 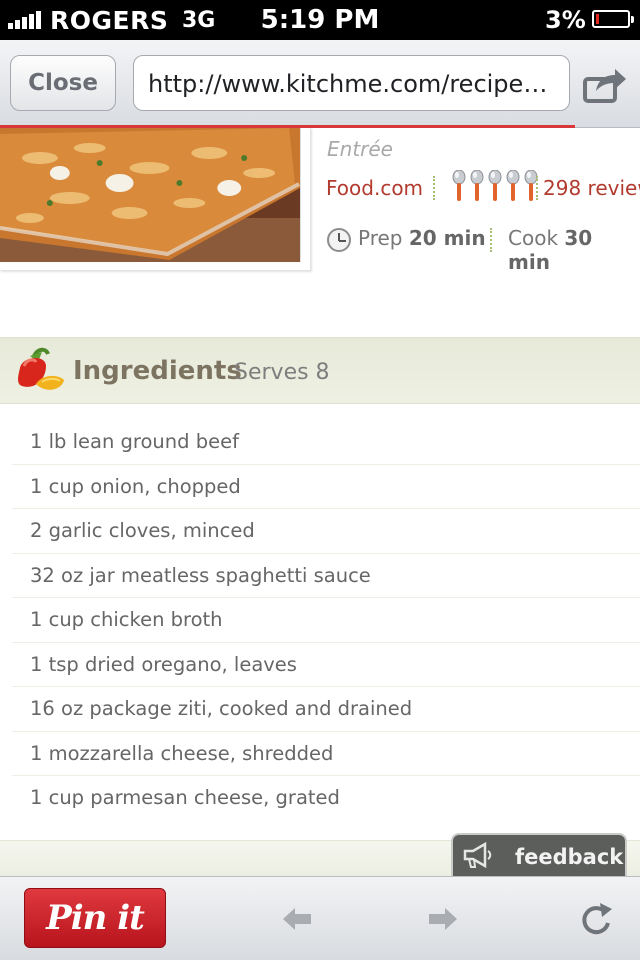 What do you see at coordinates (380, 238) in the screenshot?
I see `prep-label: Prep` at bounding box center [380, 238].